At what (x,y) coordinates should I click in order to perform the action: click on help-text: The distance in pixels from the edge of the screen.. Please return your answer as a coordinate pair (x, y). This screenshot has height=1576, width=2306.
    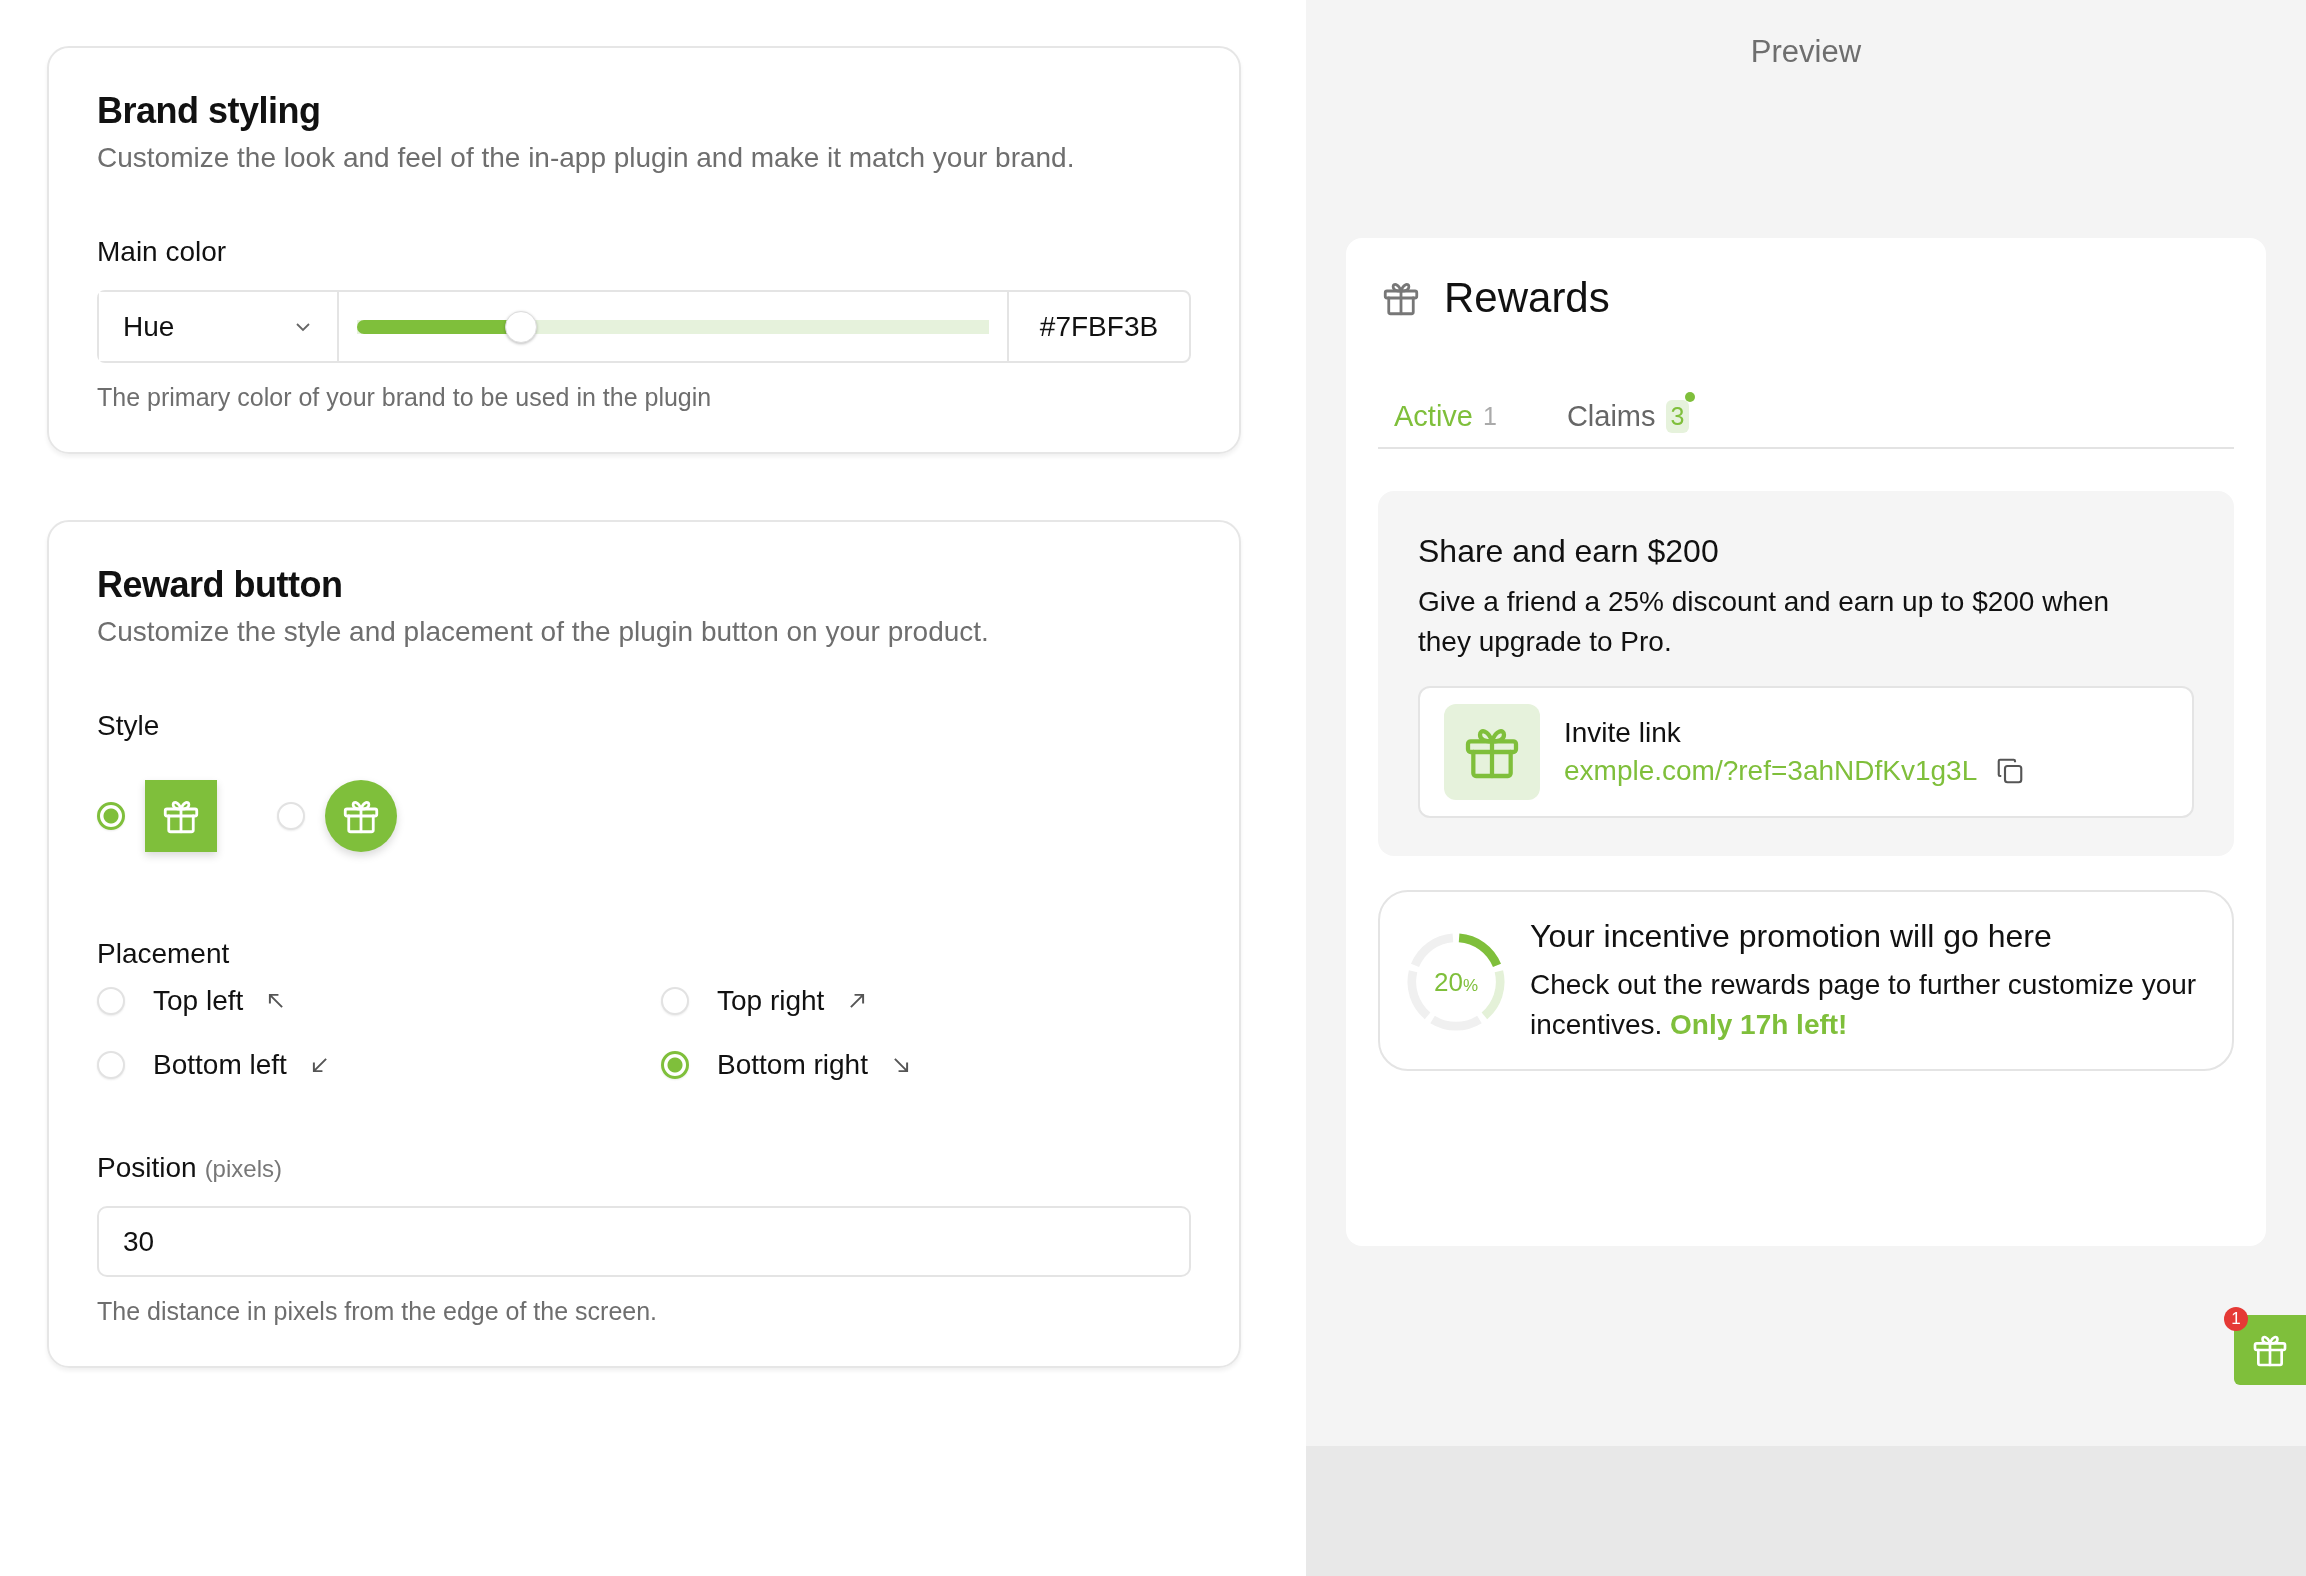
    Looking at the image, I should click on (378, 1311).